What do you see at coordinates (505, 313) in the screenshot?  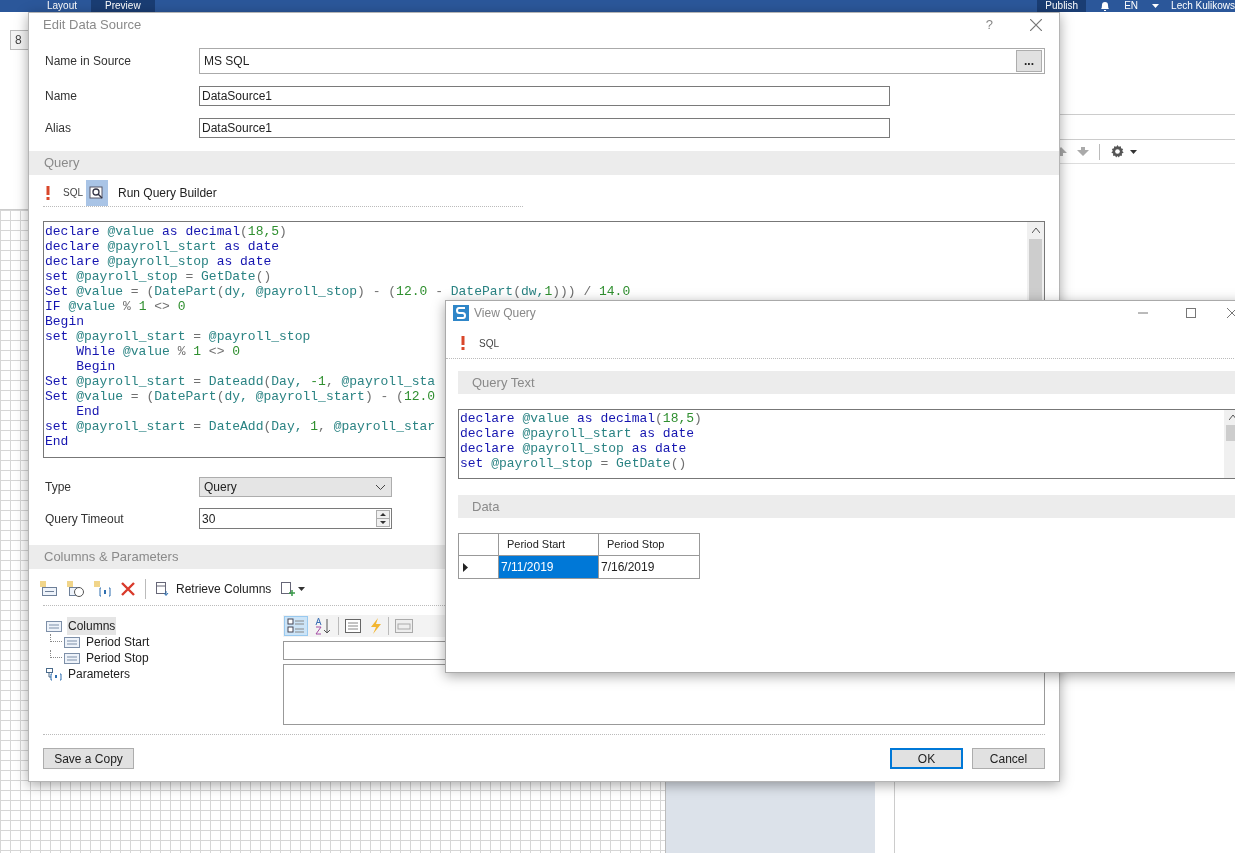 I see `window-title: View Query` at bounding box center [505, 313].